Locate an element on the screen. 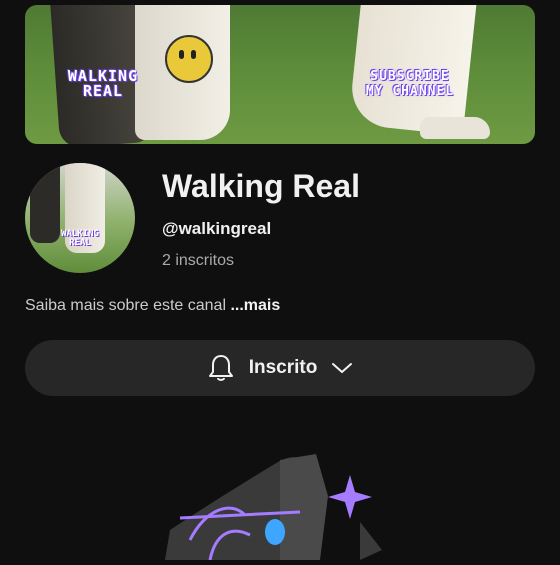  more-link: ...mais is located at coordinates (255, 305).